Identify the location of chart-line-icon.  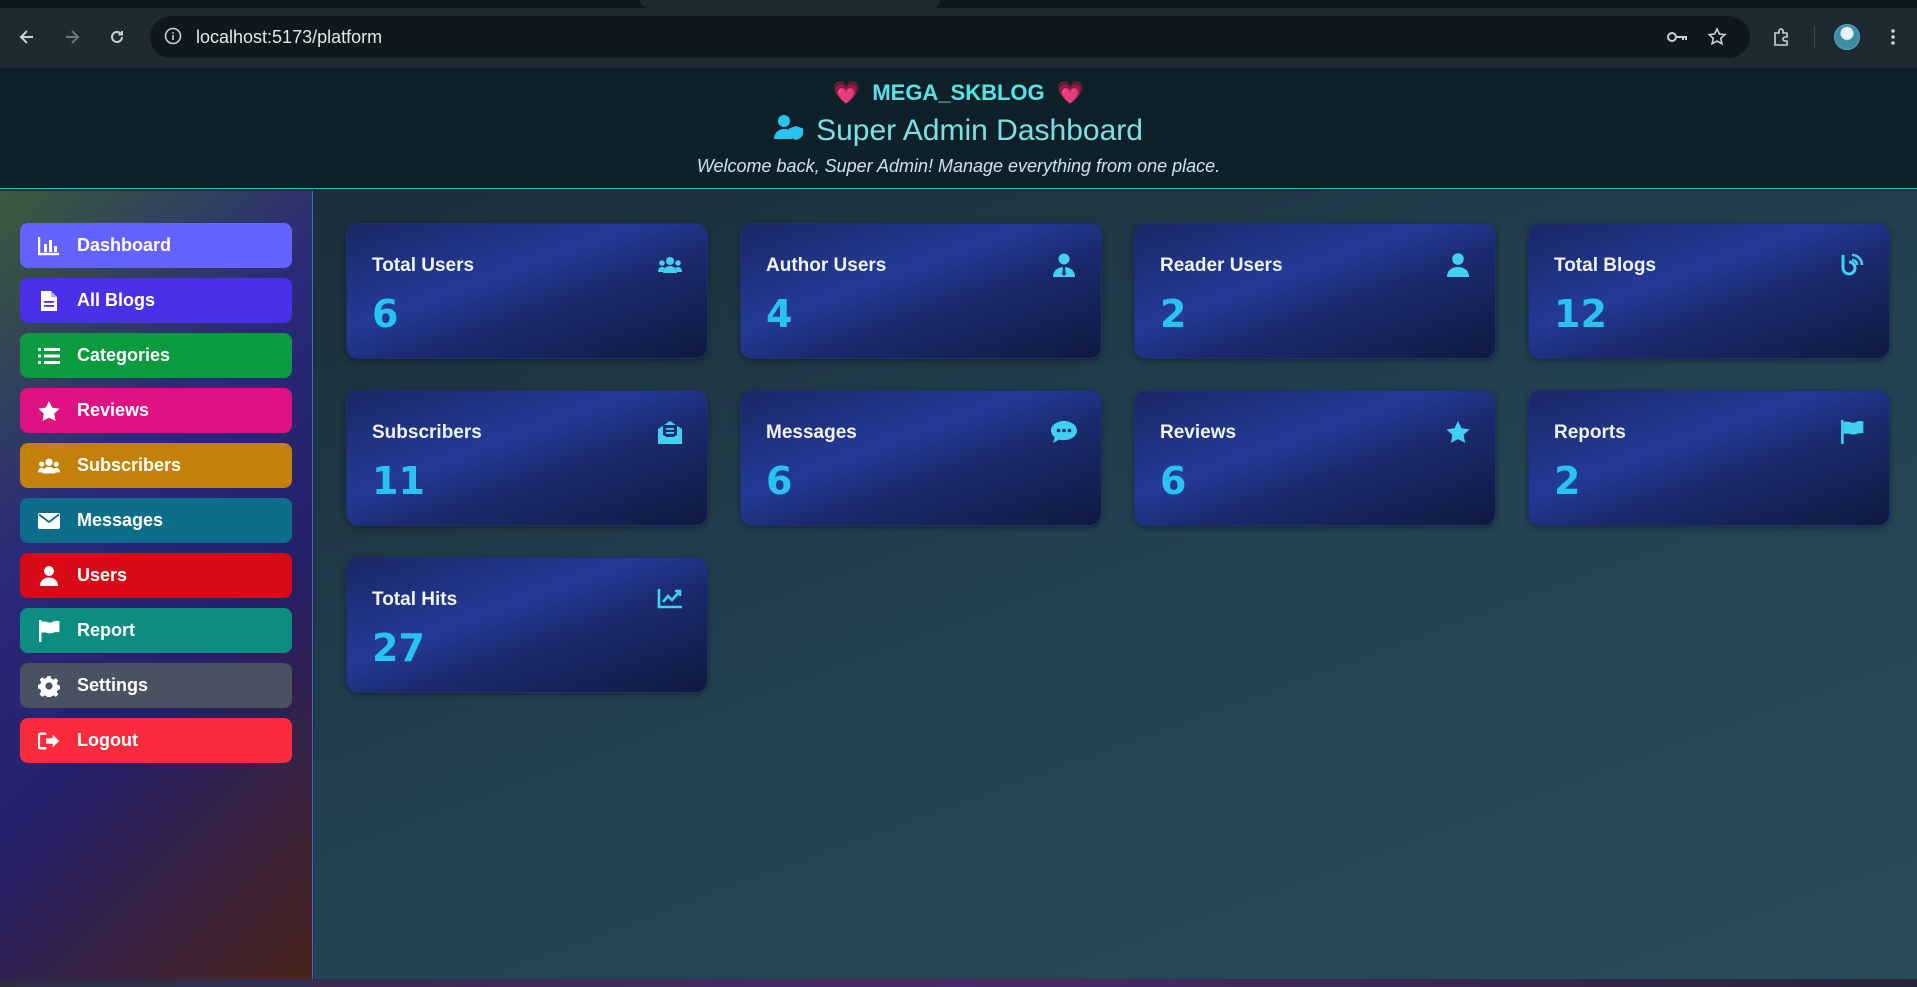
(670, 599).